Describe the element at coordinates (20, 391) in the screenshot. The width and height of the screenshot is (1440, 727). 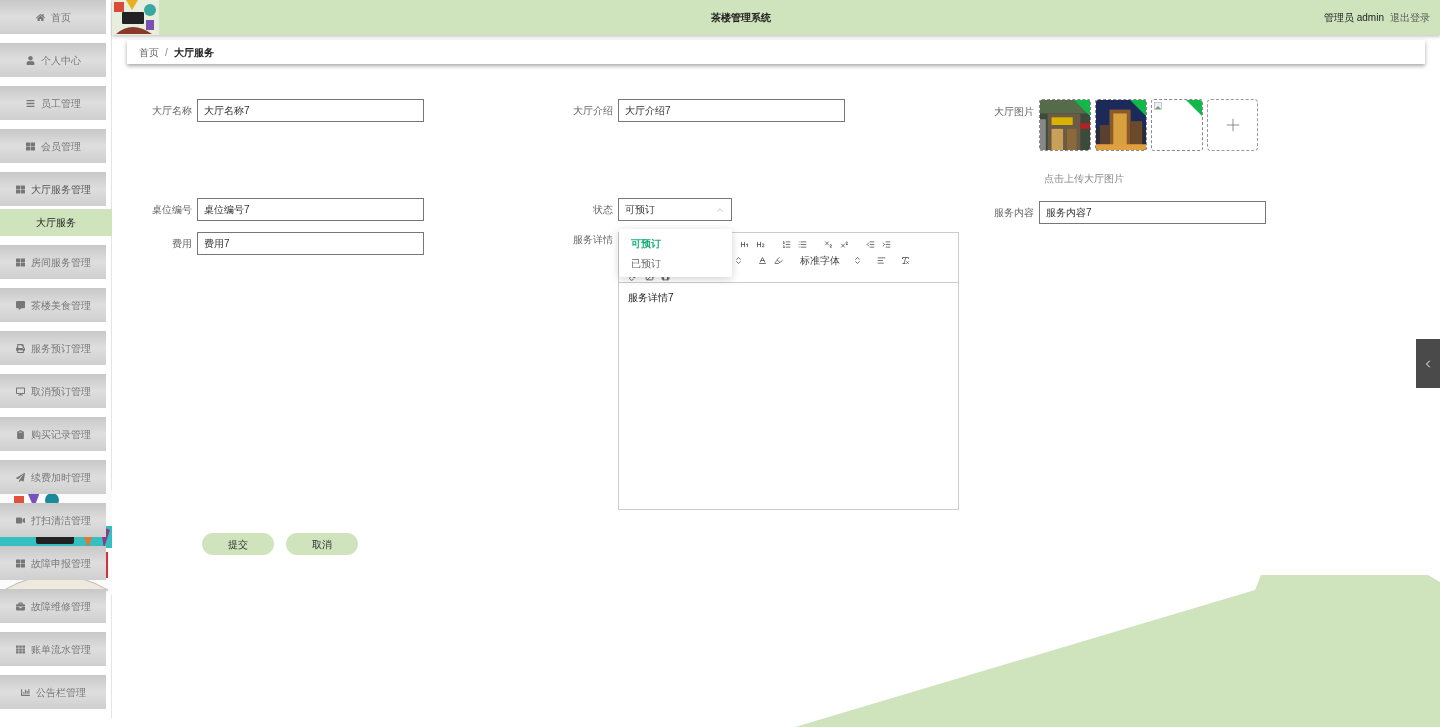
I see `monitor-icon` at that location.